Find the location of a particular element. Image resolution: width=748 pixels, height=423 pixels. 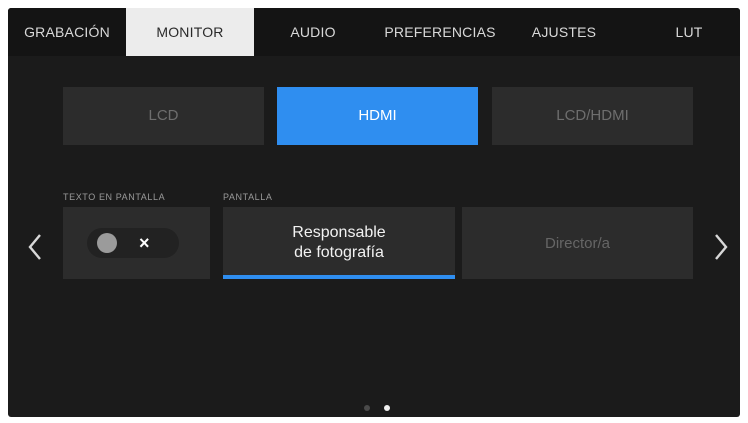

tab-preferencias: PREFERENCIAS is located at coordinates (440, 32).